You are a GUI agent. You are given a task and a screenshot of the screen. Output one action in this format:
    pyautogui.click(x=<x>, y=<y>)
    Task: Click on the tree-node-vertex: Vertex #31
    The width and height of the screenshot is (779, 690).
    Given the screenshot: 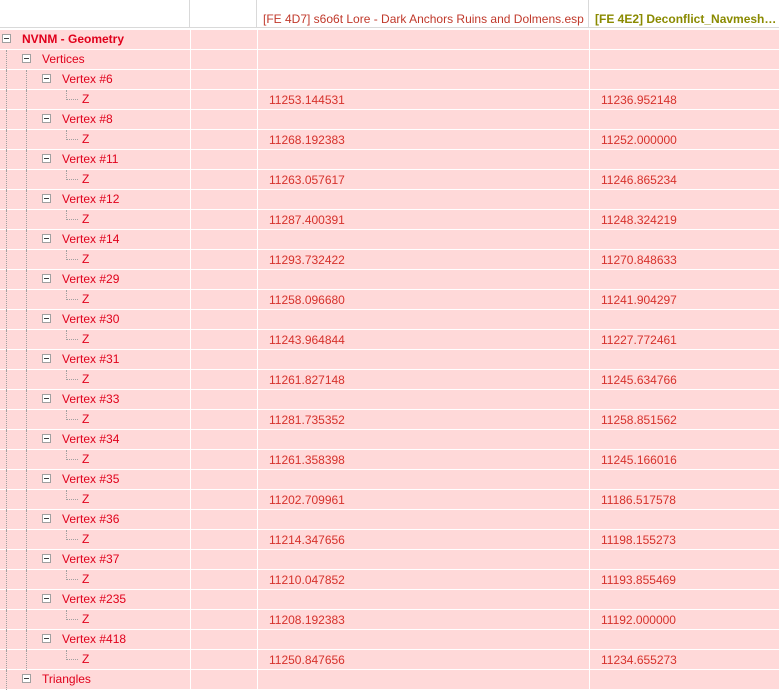 What is the action you would take?
    pyautogui.click(x=389, y=360)
    